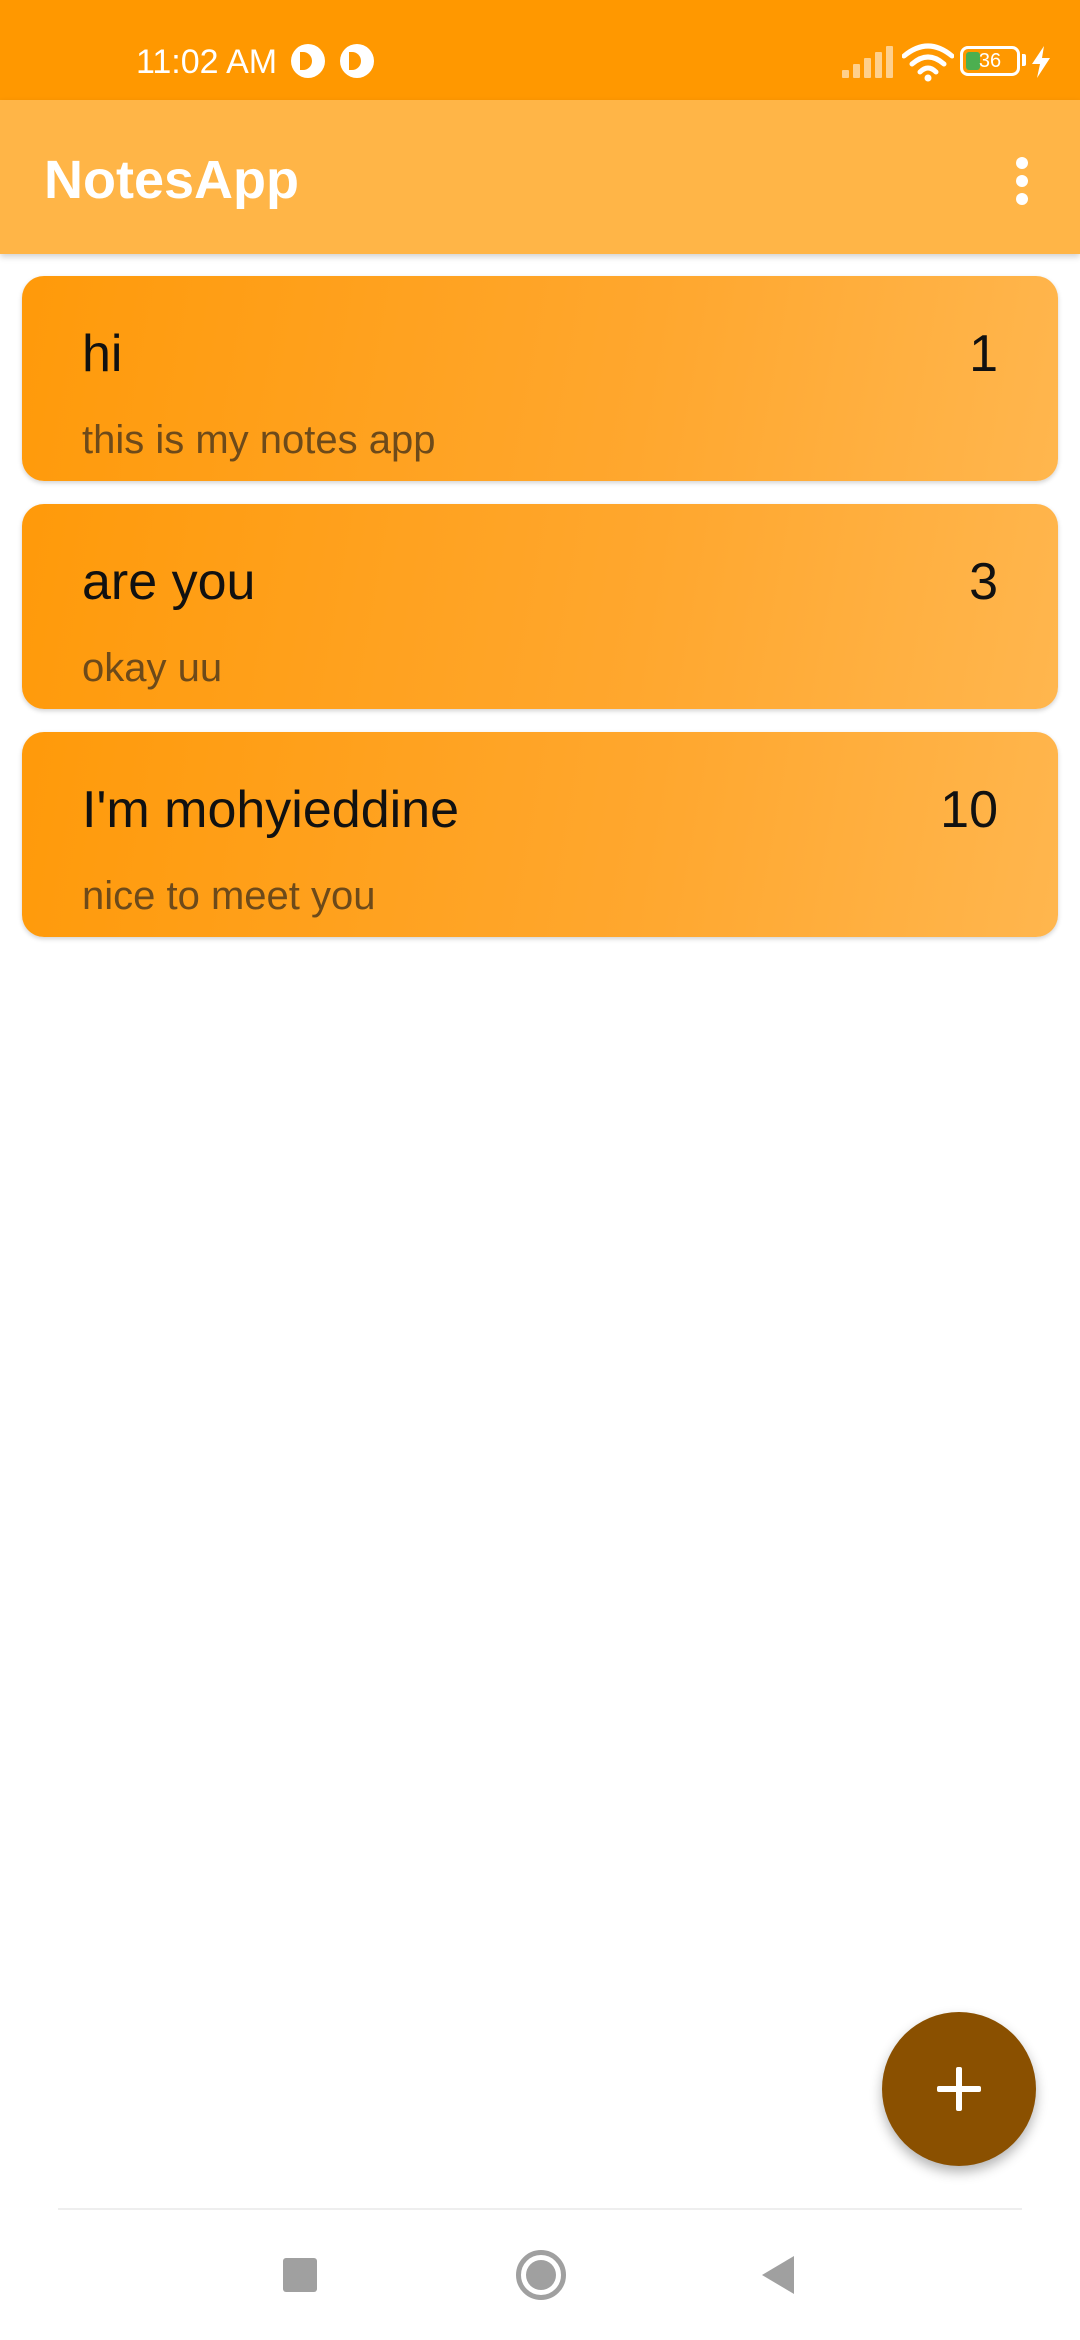 Image resolution: width=1080 pixels, height=2340 pixels. Describe the element at coordinates (152, 668) in the screenshot. I see `note-description: okay uu` at that location.